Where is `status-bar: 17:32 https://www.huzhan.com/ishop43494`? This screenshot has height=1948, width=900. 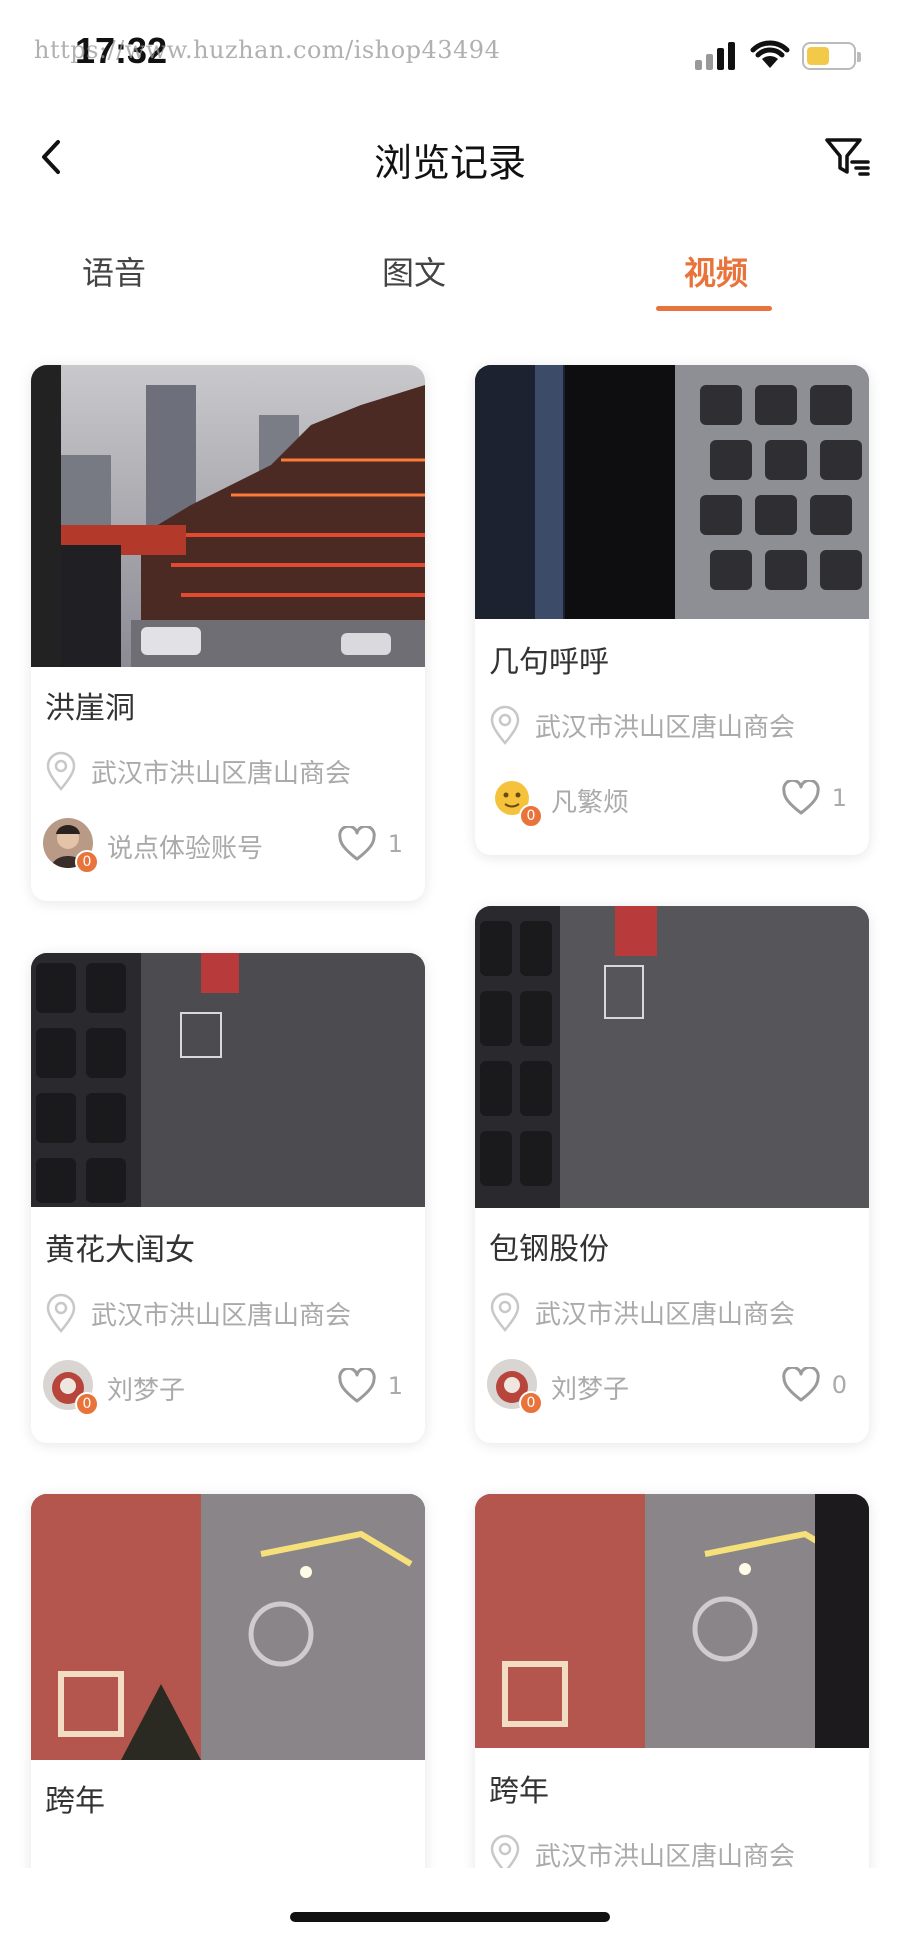 status-bar: 17:32 https://www.huzhan.com/ishop43494 is located at coordinates (450, 55).